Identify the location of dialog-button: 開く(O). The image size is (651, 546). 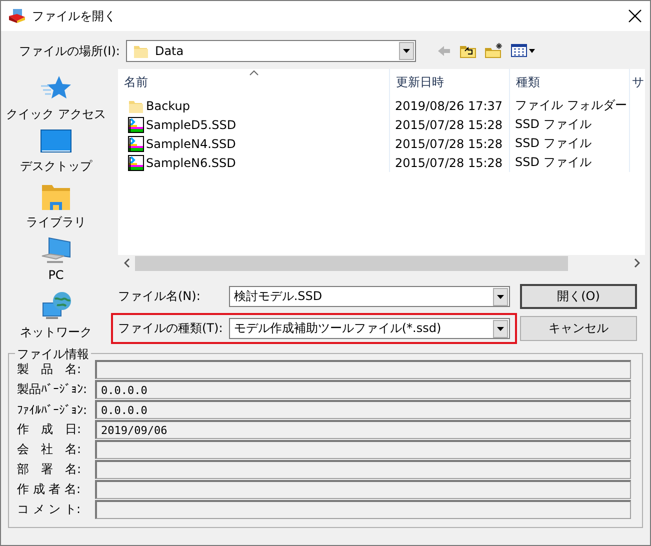
(578, 296).